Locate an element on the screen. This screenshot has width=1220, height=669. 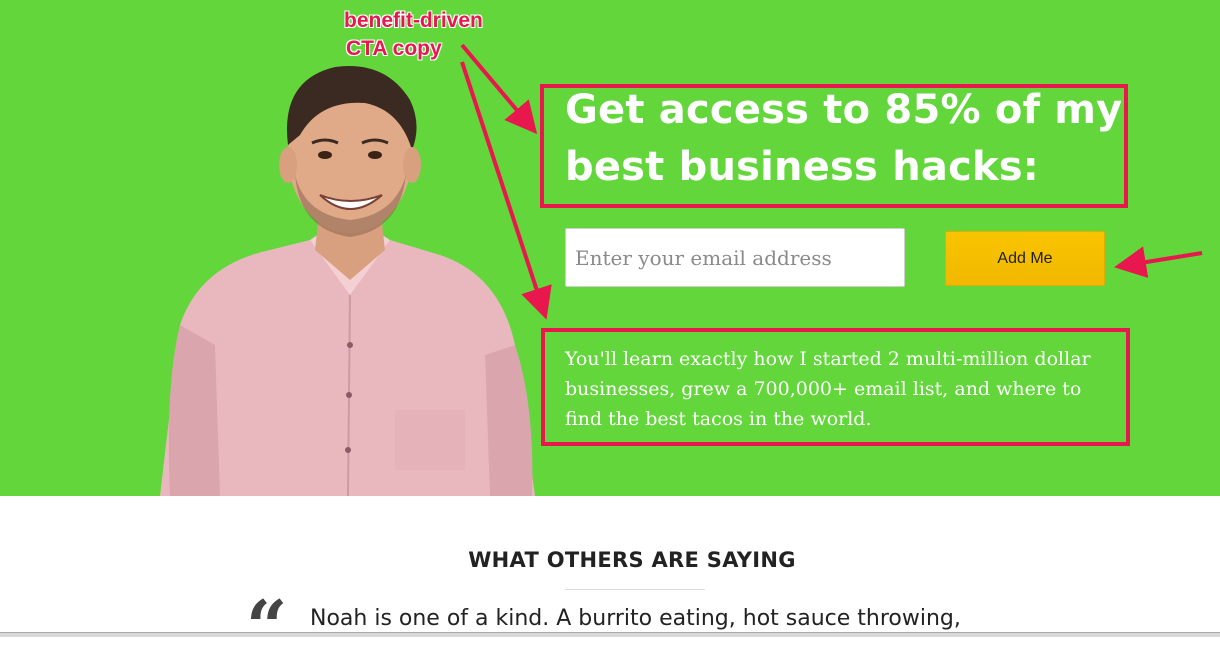
taskbar is located at coordinates (610, 634).